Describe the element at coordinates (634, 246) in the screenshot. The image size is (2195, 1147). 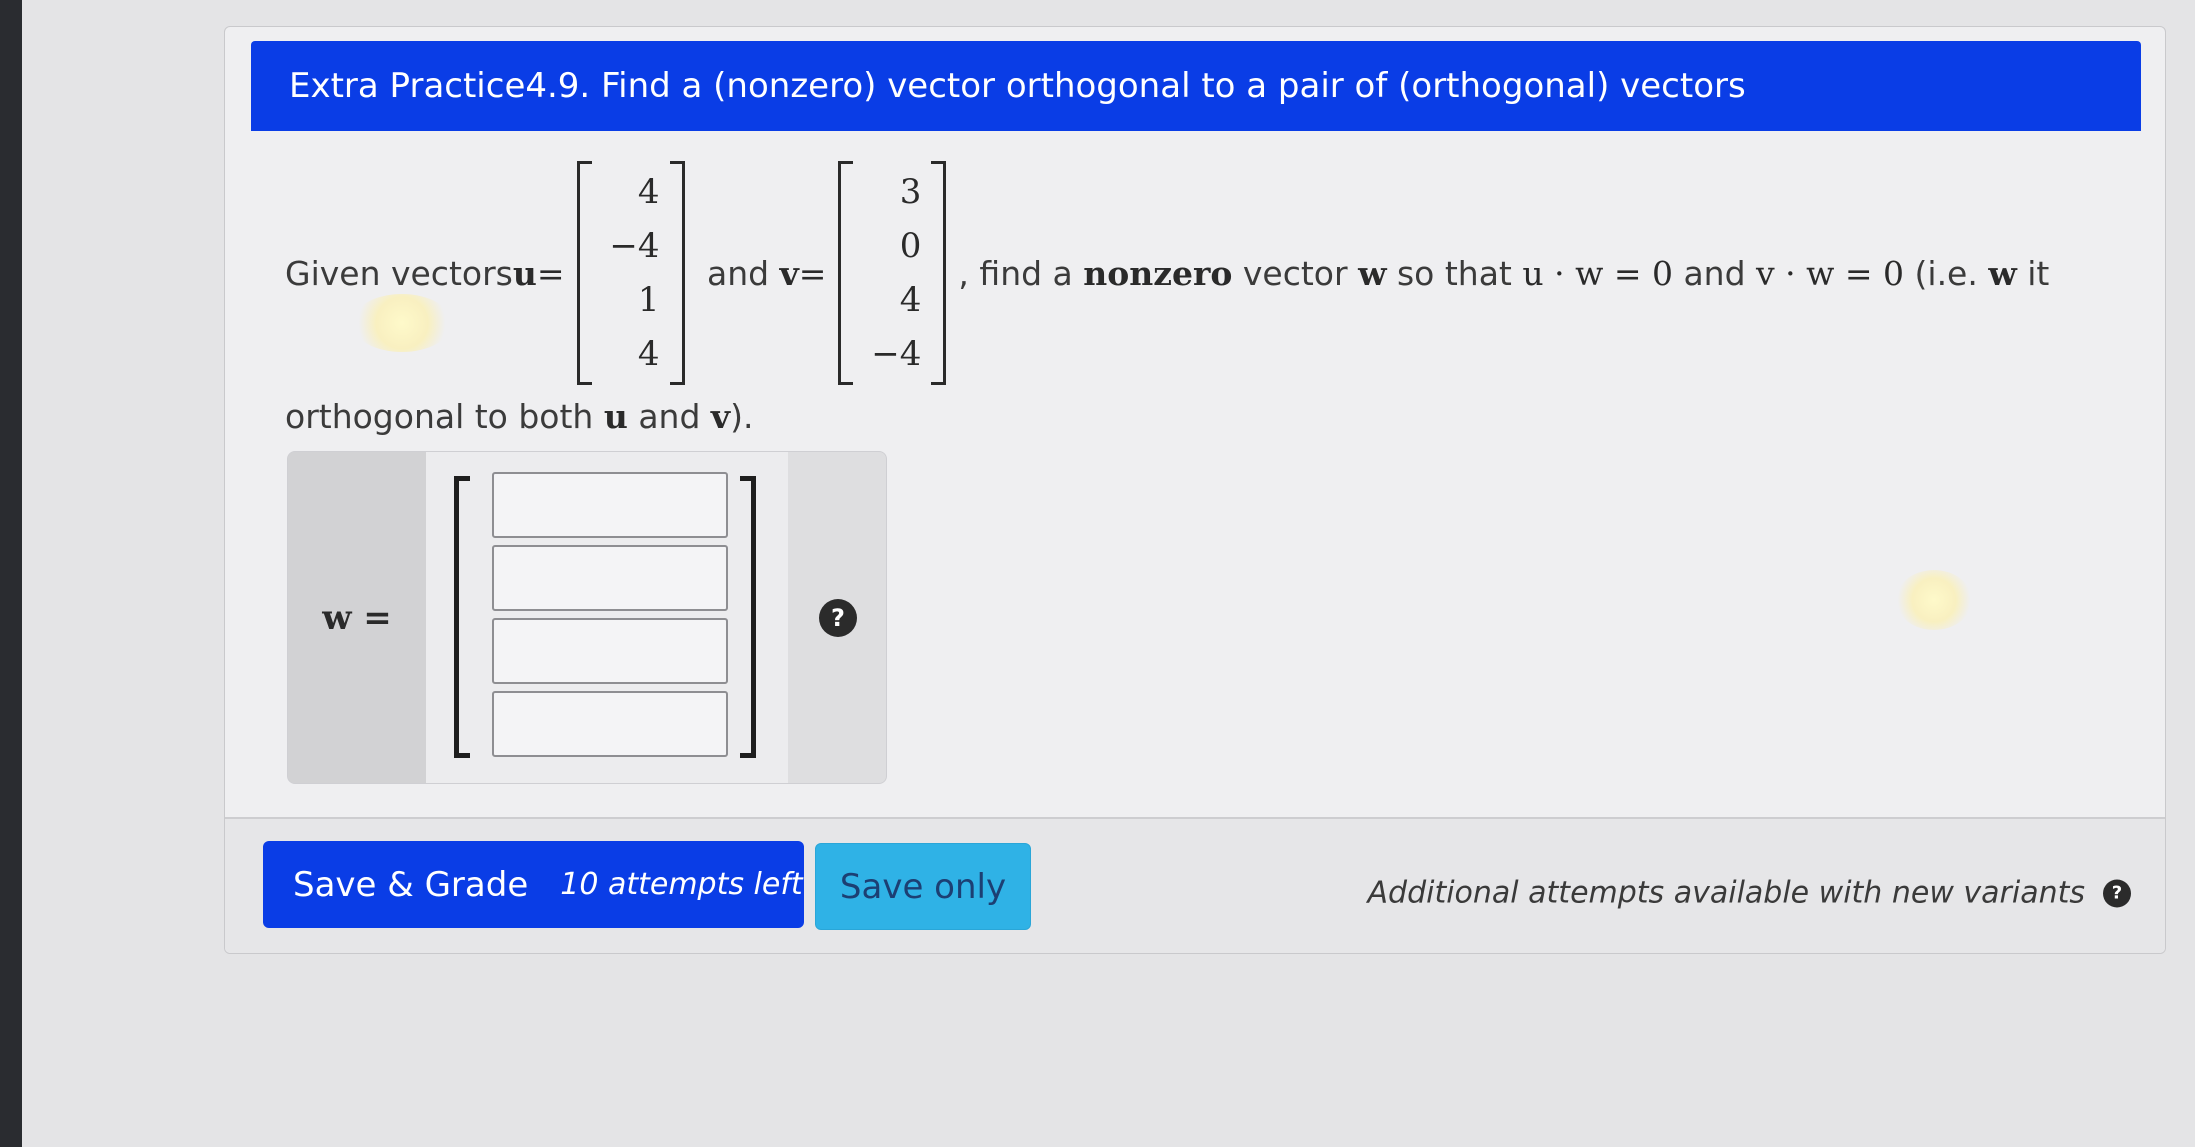
I see `u-entry: −4` at that location.